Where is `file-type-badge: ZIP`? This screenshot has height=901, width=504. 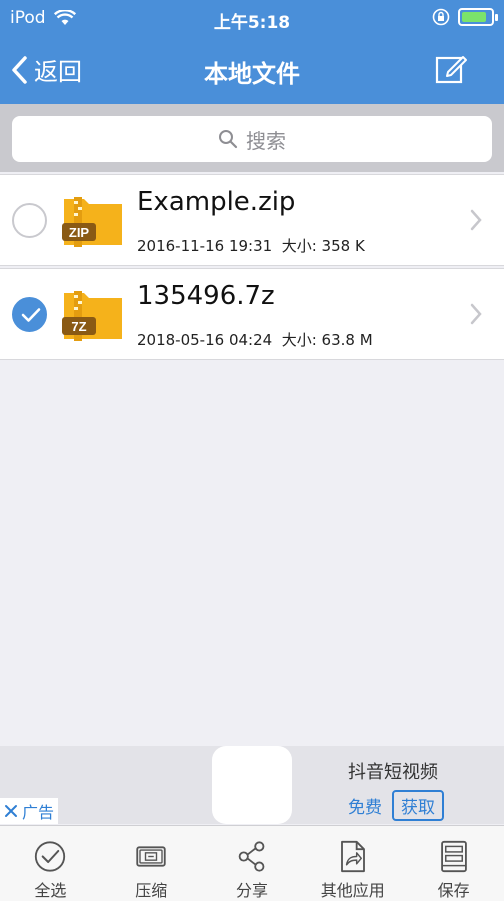
file-type-badge: ZIP is located at coordinates (79, 232).